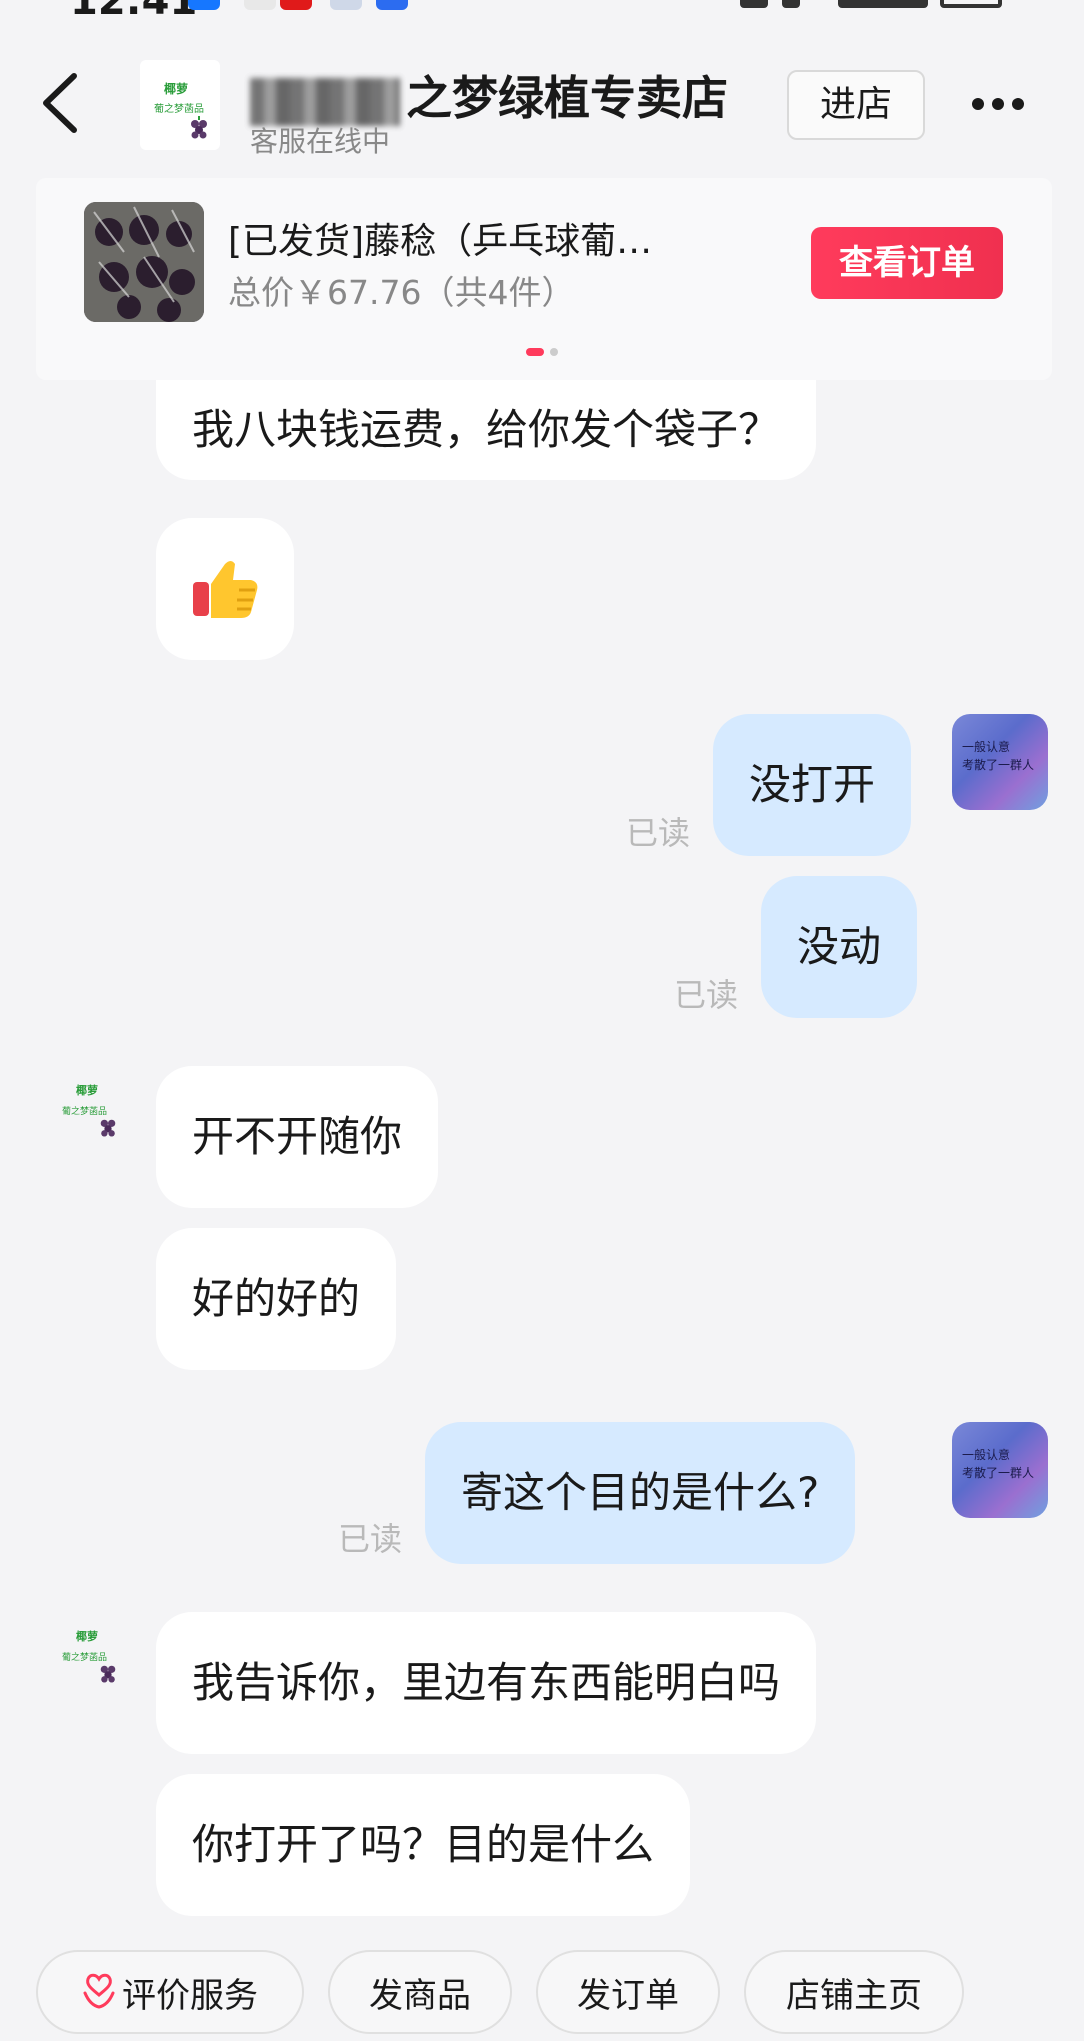 The height and width of the screenshot is (2041, 1084). Describe the element at coordinates (907, 263) in the screenshot. I see `view-order-button: 查看订单` at that location.